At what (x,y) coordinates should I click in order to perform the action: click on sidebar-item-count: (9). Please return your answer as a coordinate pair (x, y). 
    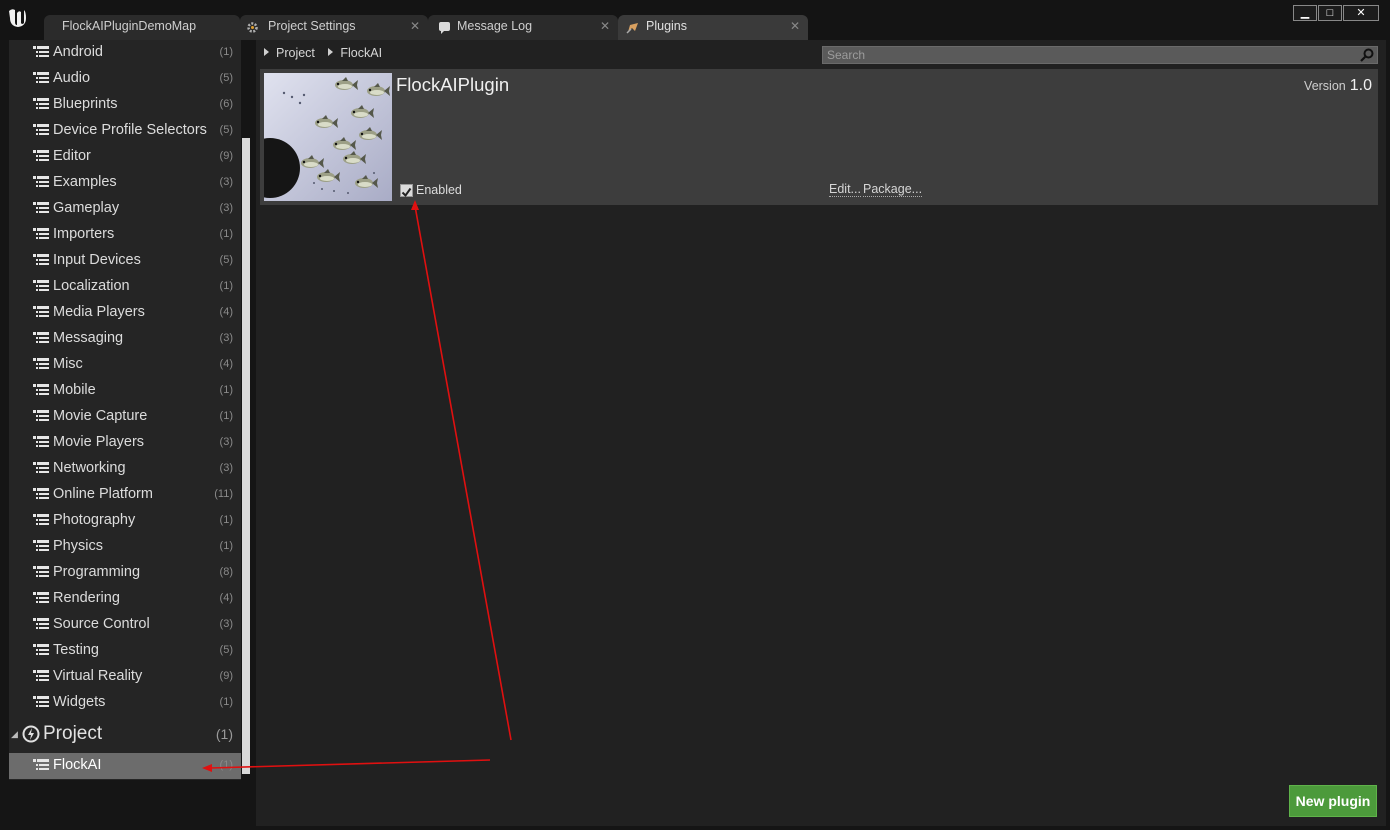
    Looking at the image, I should click on (226, 156).